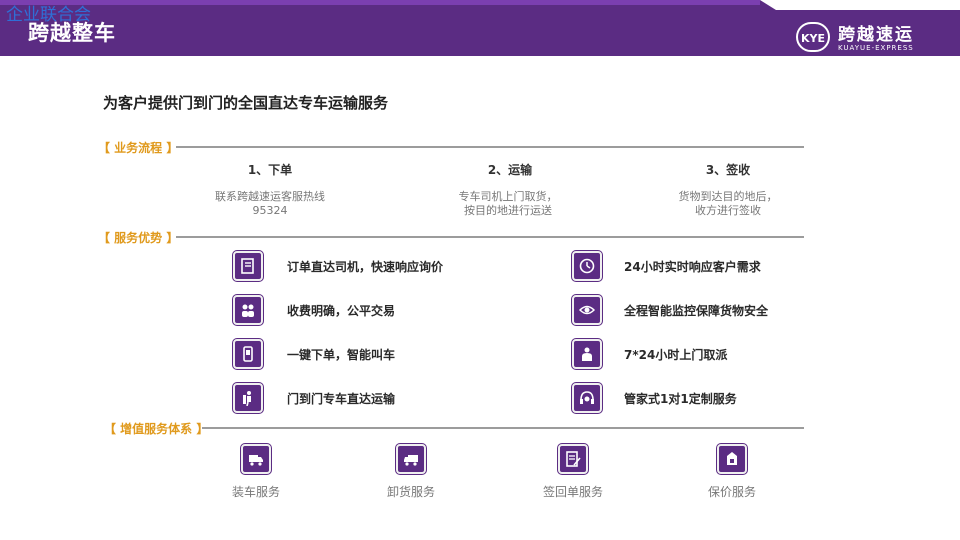 The image size is (960, 540). Describe the element at coordinates (692, 267) in the screenshot. I see `advantage-text-2: 24小时实时响应客户需求` at that location.